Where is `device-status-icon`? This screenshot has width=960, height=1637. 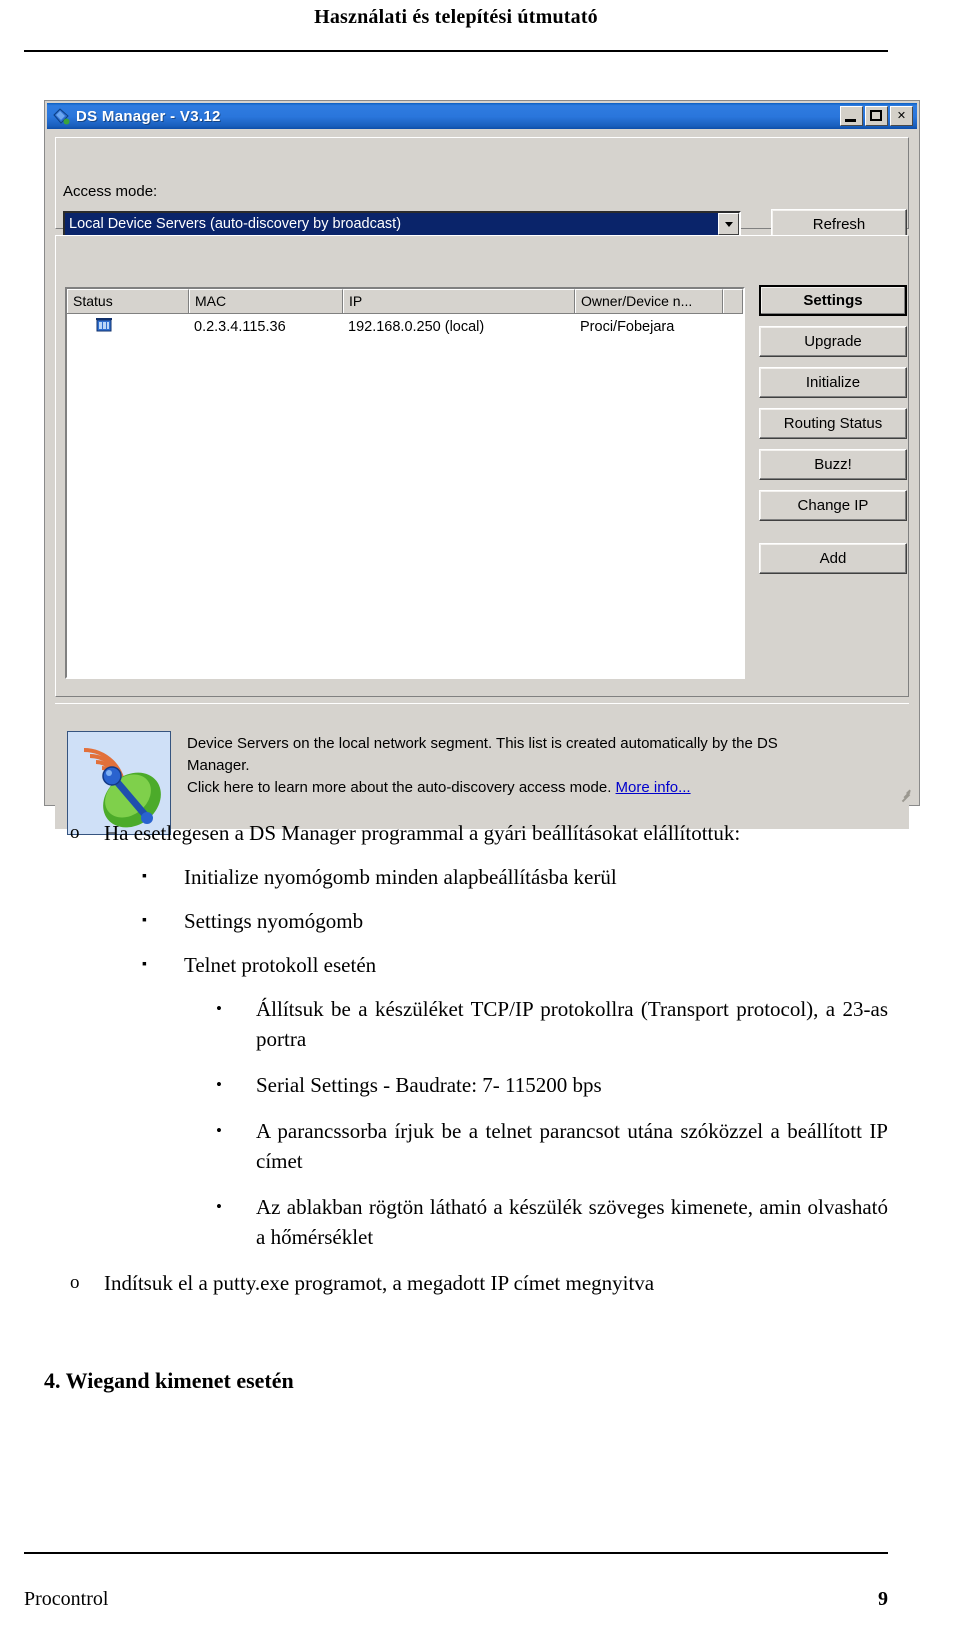 device-status-icon is located at coordinates (104, 325).